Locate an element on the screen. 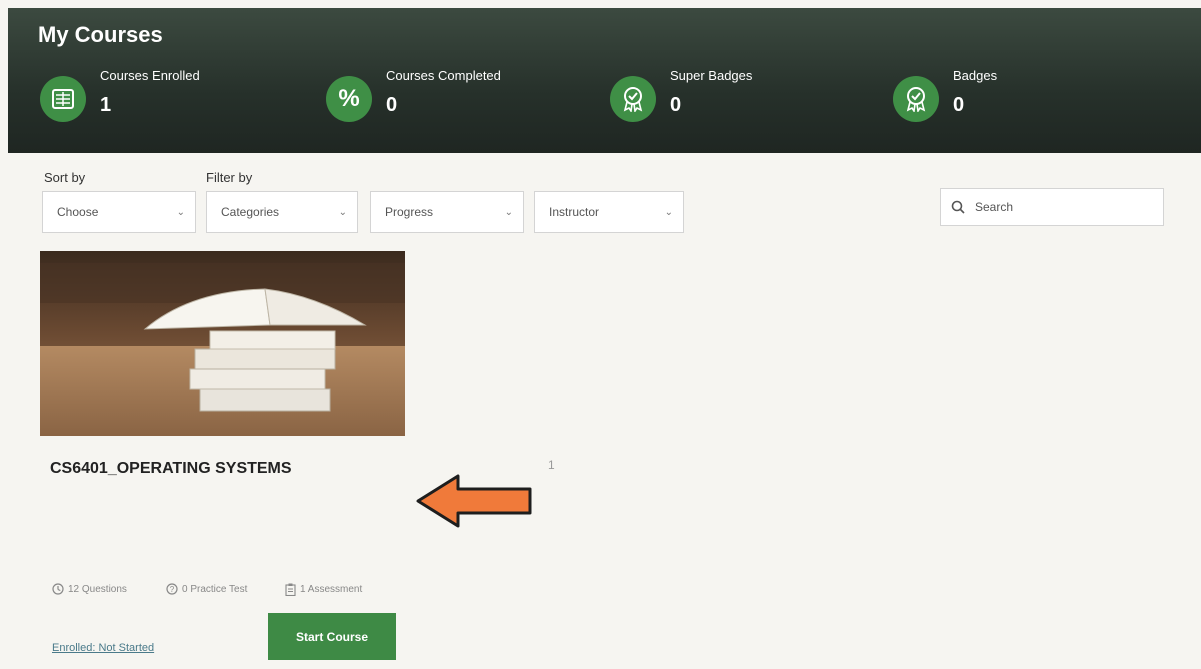 Image resolution: width=1201 pixels, height=669 pixels. categories-select: Categories ⌄ is located at coordinates (282, 212).